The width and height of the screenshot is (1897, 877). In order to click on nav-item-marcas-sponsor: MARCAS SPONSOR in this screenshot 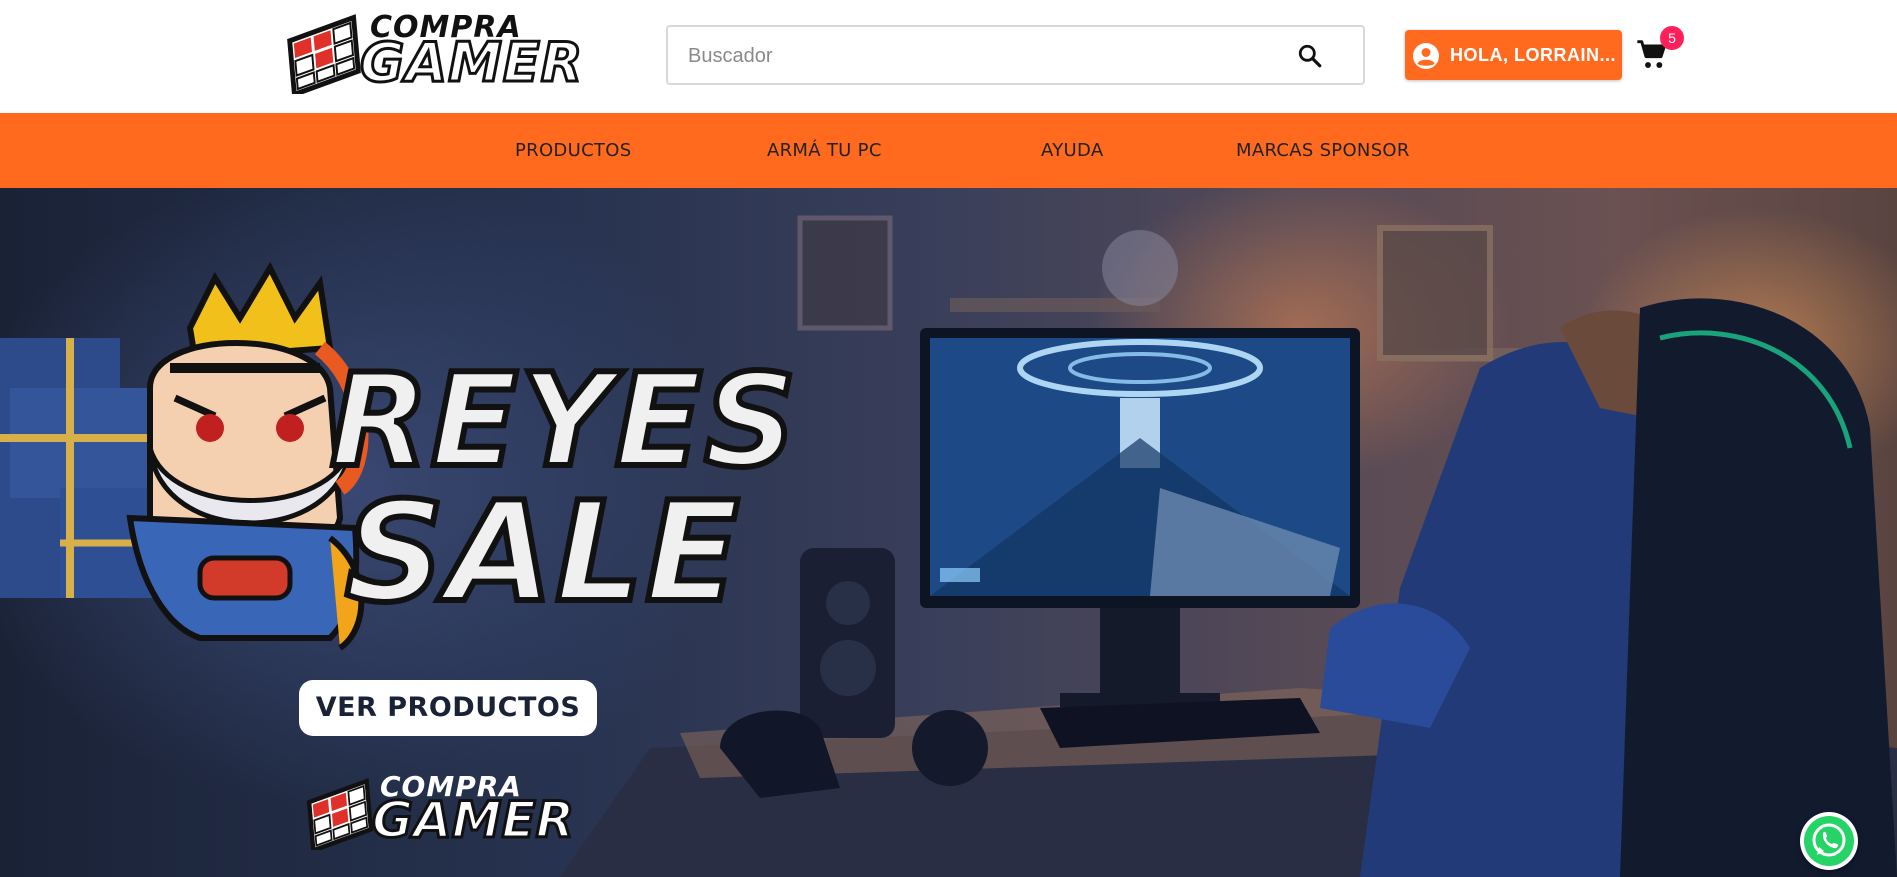, I will do `click(1323, 150)`.